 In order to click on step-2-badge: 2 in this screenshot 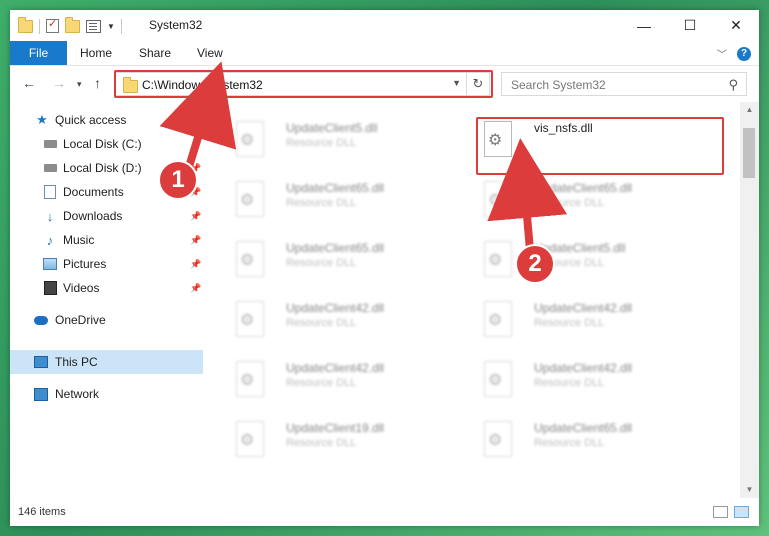, I will do `click(535, 264)`.